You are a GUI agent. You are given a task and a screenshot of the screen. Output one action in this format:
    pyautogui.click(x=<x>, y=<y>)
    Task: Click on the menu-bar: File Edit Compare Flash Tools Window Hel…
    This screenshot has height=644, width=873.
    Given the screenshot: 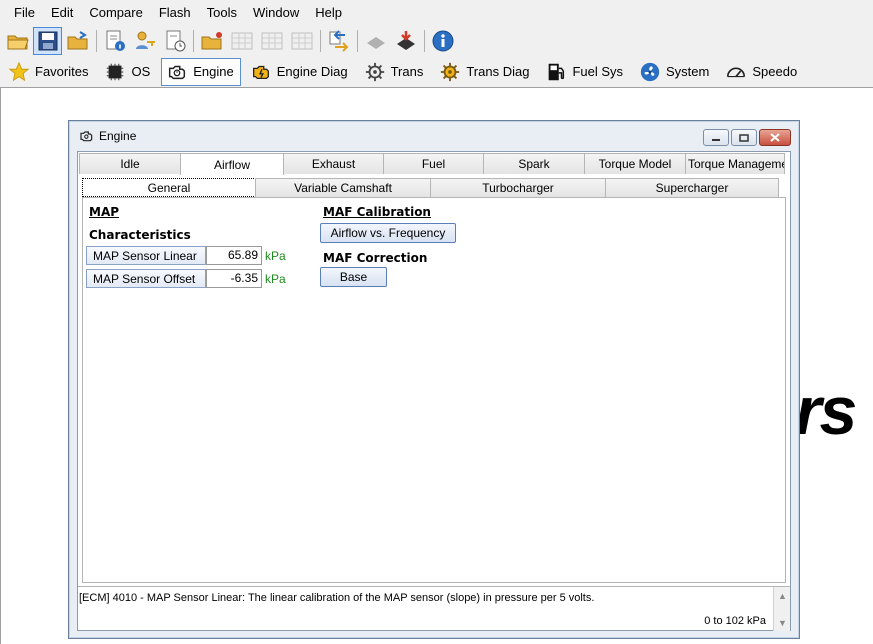 What is the action you would take?
    pyautogui.click(x=436, y=13)
    